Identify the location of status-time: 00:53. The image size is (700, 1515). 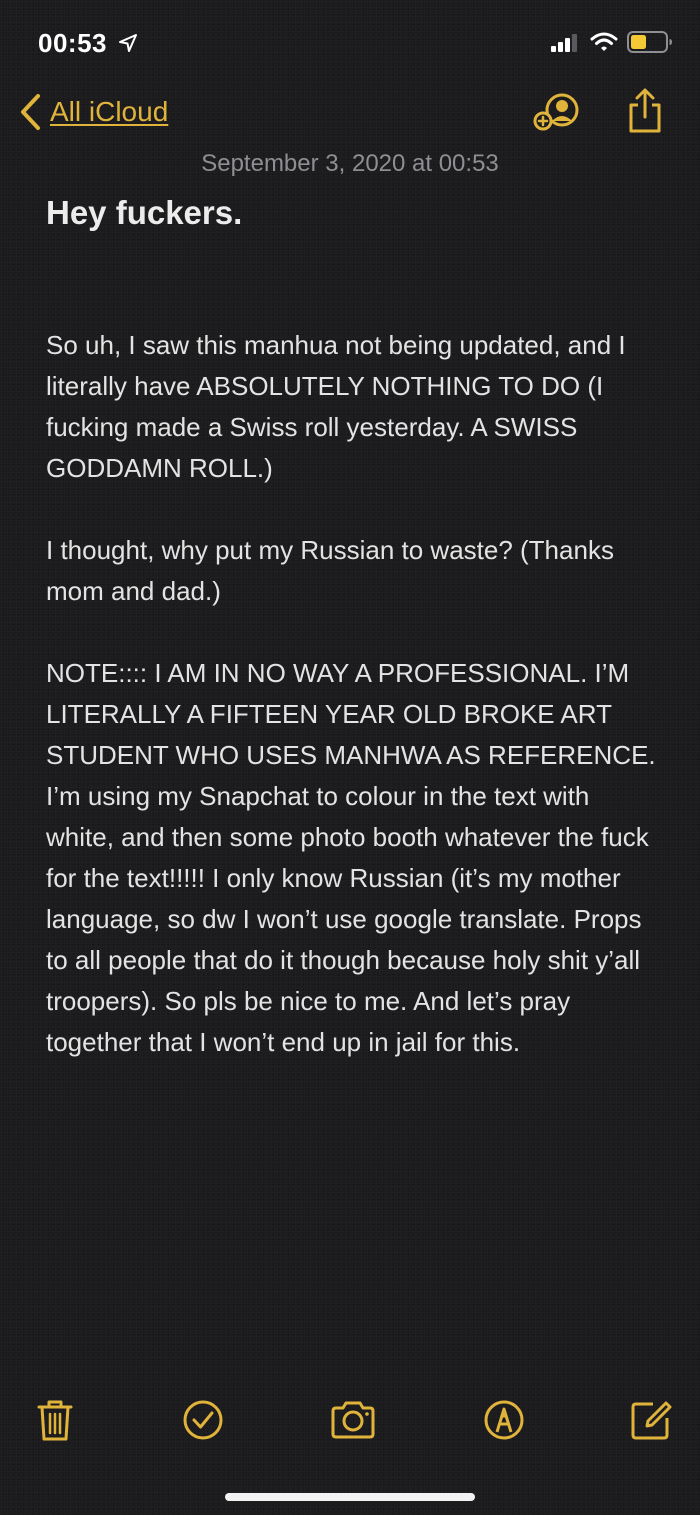
(72, 43).